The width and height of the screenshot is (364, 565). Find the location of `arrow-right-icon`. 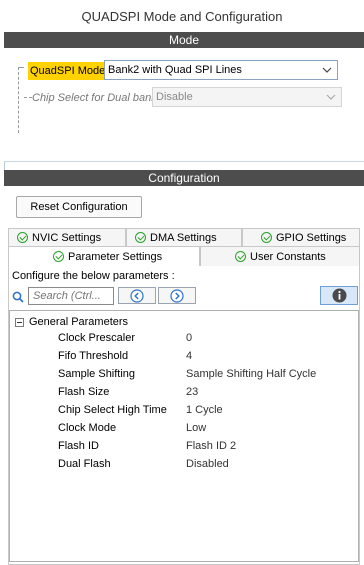

arrow-right-icon is located at coordinates (177, 295).